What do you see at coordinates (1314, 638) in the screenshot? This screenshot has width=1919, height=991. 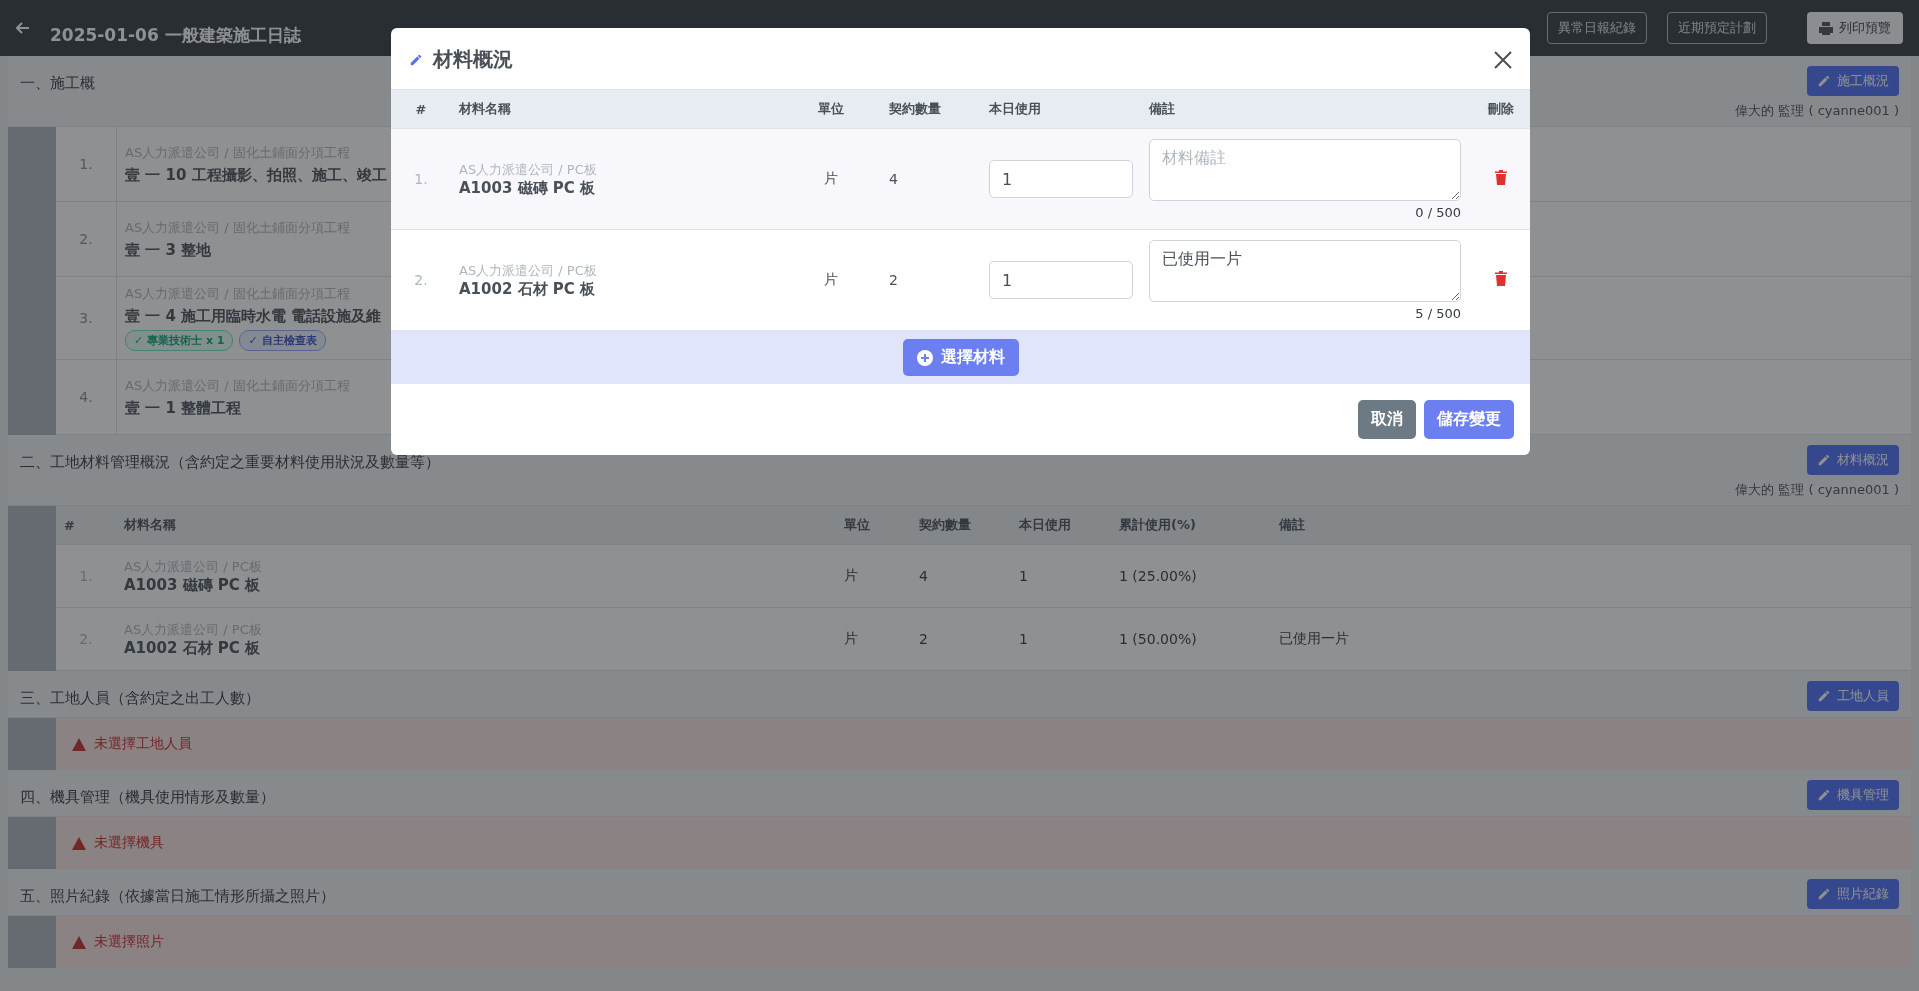 I see `note-text: 已使用一片` at bounding box center [1314, 638].